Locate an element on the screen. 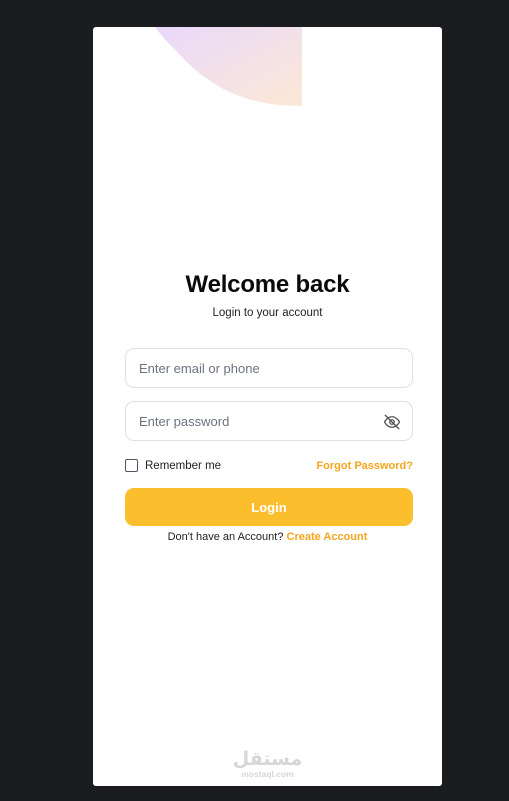 The width and height of the screenshot is (509, 801). password-field-container is located at coordinates (269, 421).